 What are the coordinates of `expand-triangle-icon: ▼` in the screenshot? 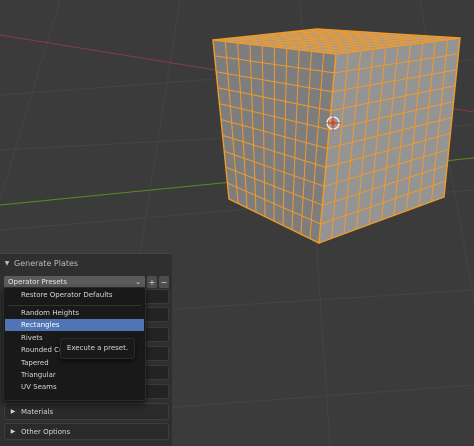 It's located at (7, 263).